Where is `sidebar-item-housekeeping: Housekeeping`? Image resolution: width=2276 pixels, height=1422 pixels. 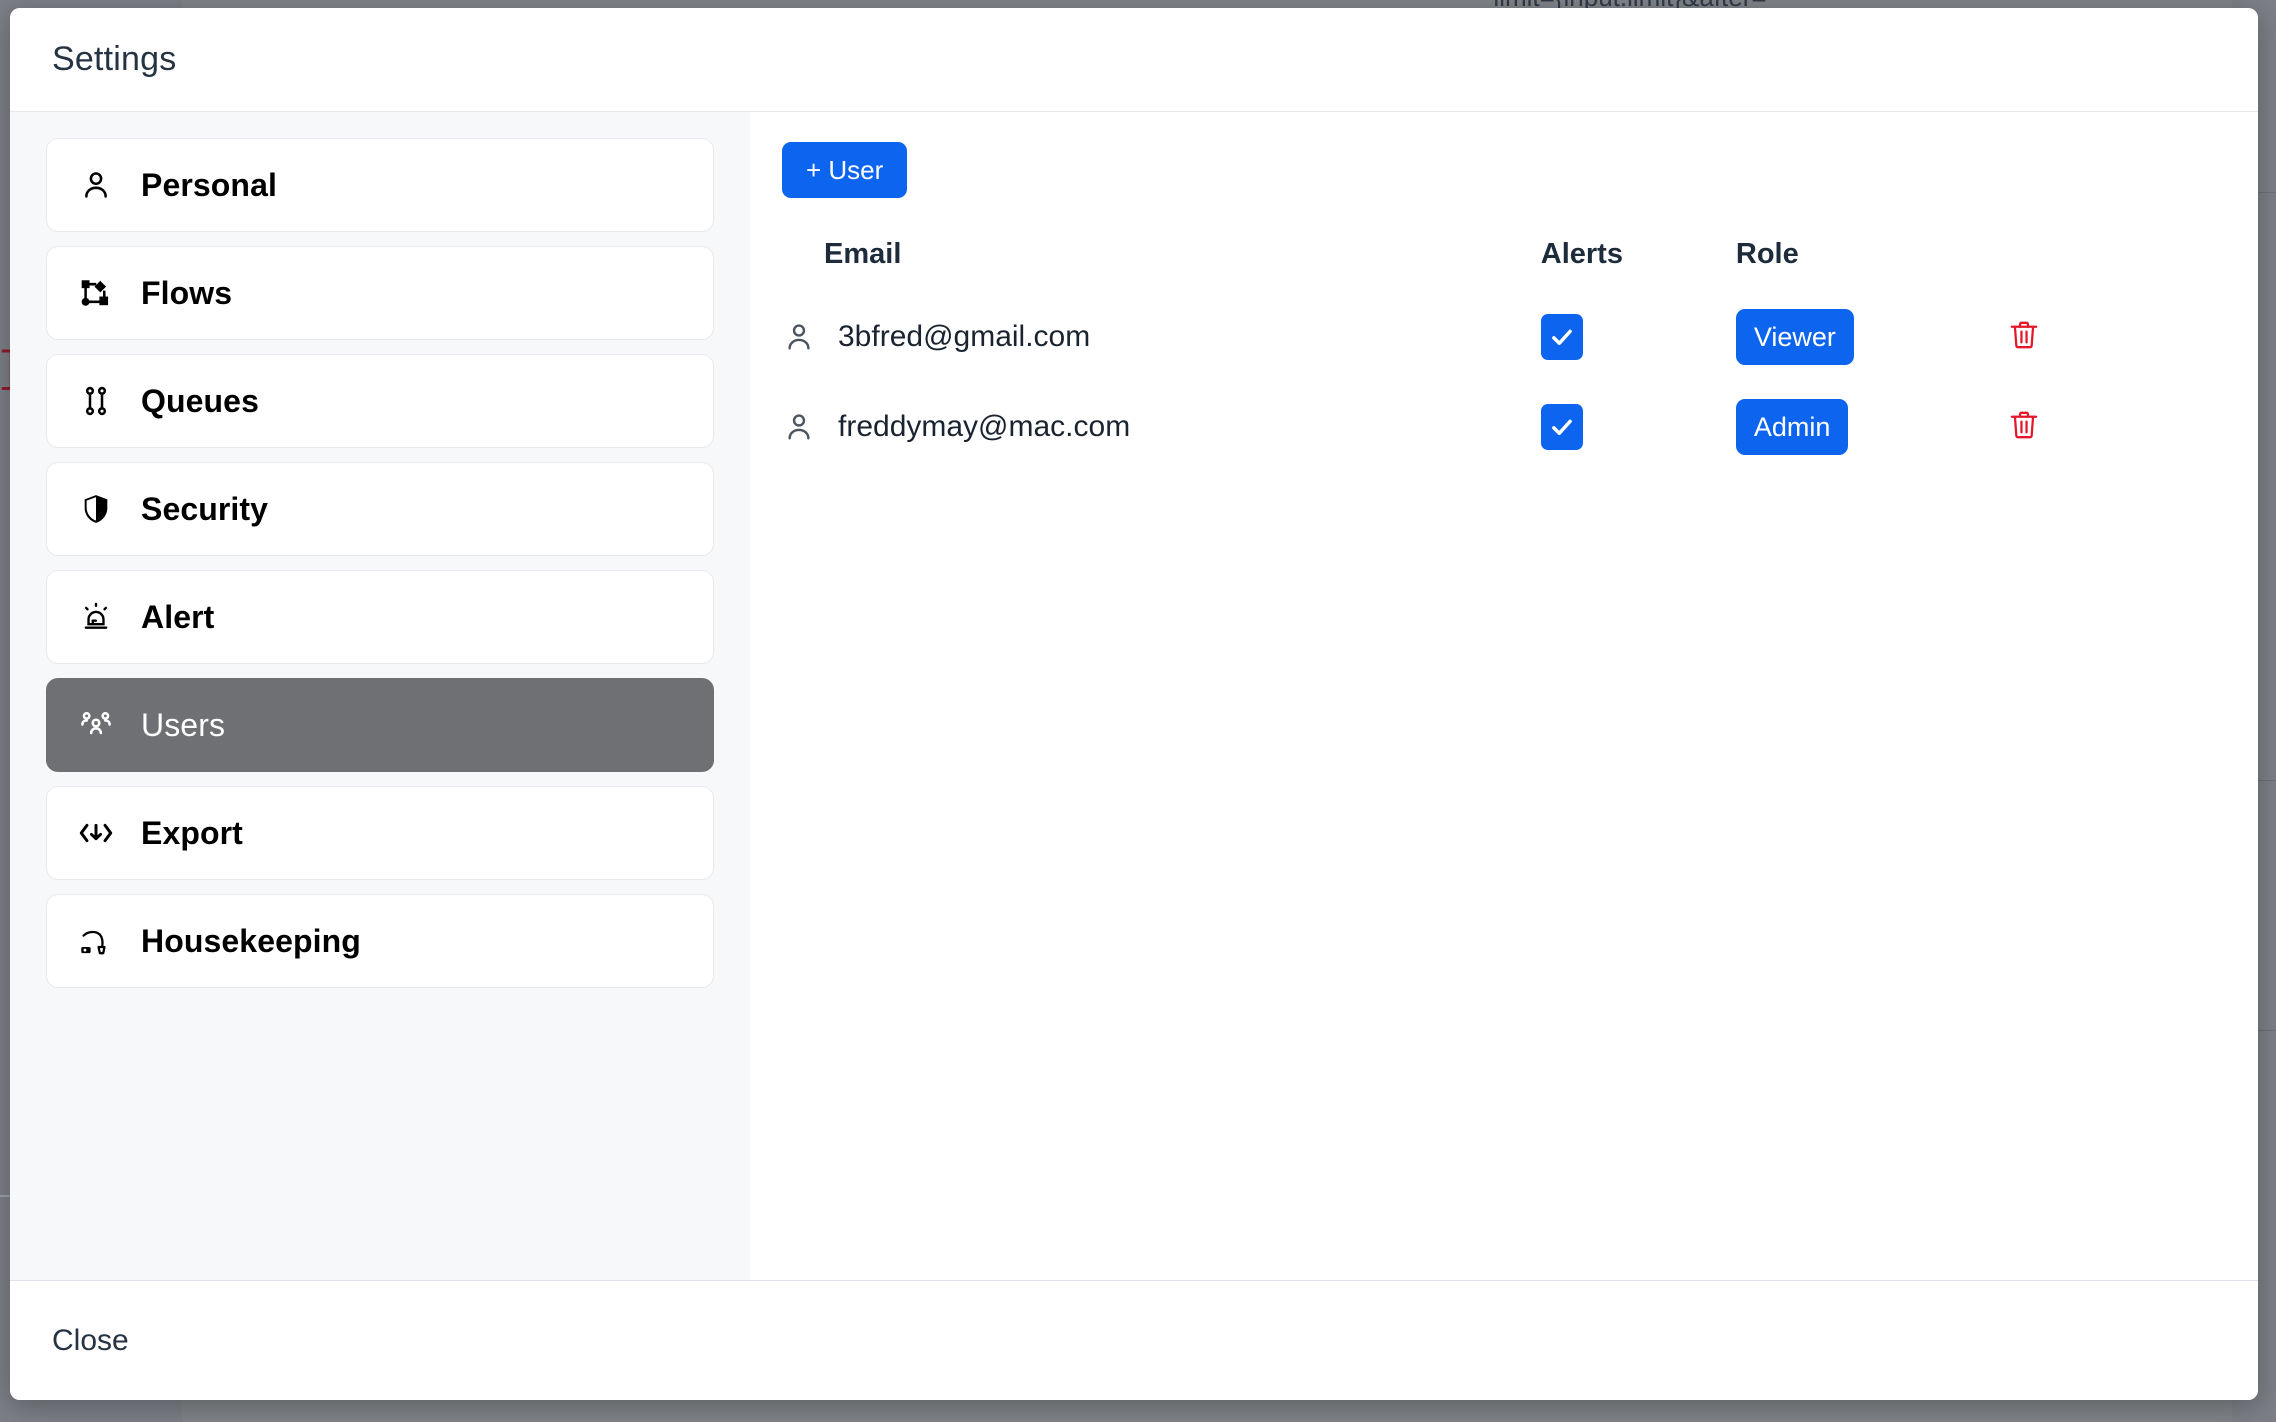 sidebar-item-housekeeping: Housekeeping is located at coordinates (380, 941).